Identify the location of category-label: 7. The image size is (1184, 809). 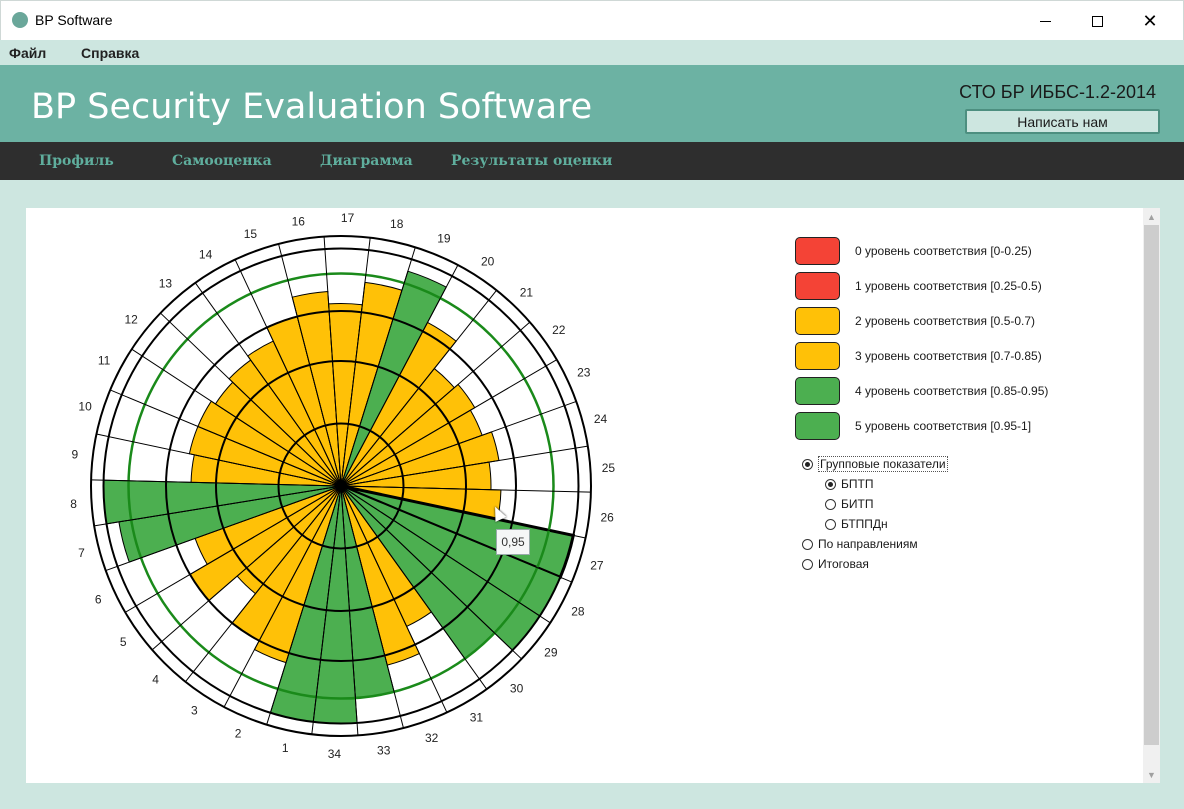
(81, 553).